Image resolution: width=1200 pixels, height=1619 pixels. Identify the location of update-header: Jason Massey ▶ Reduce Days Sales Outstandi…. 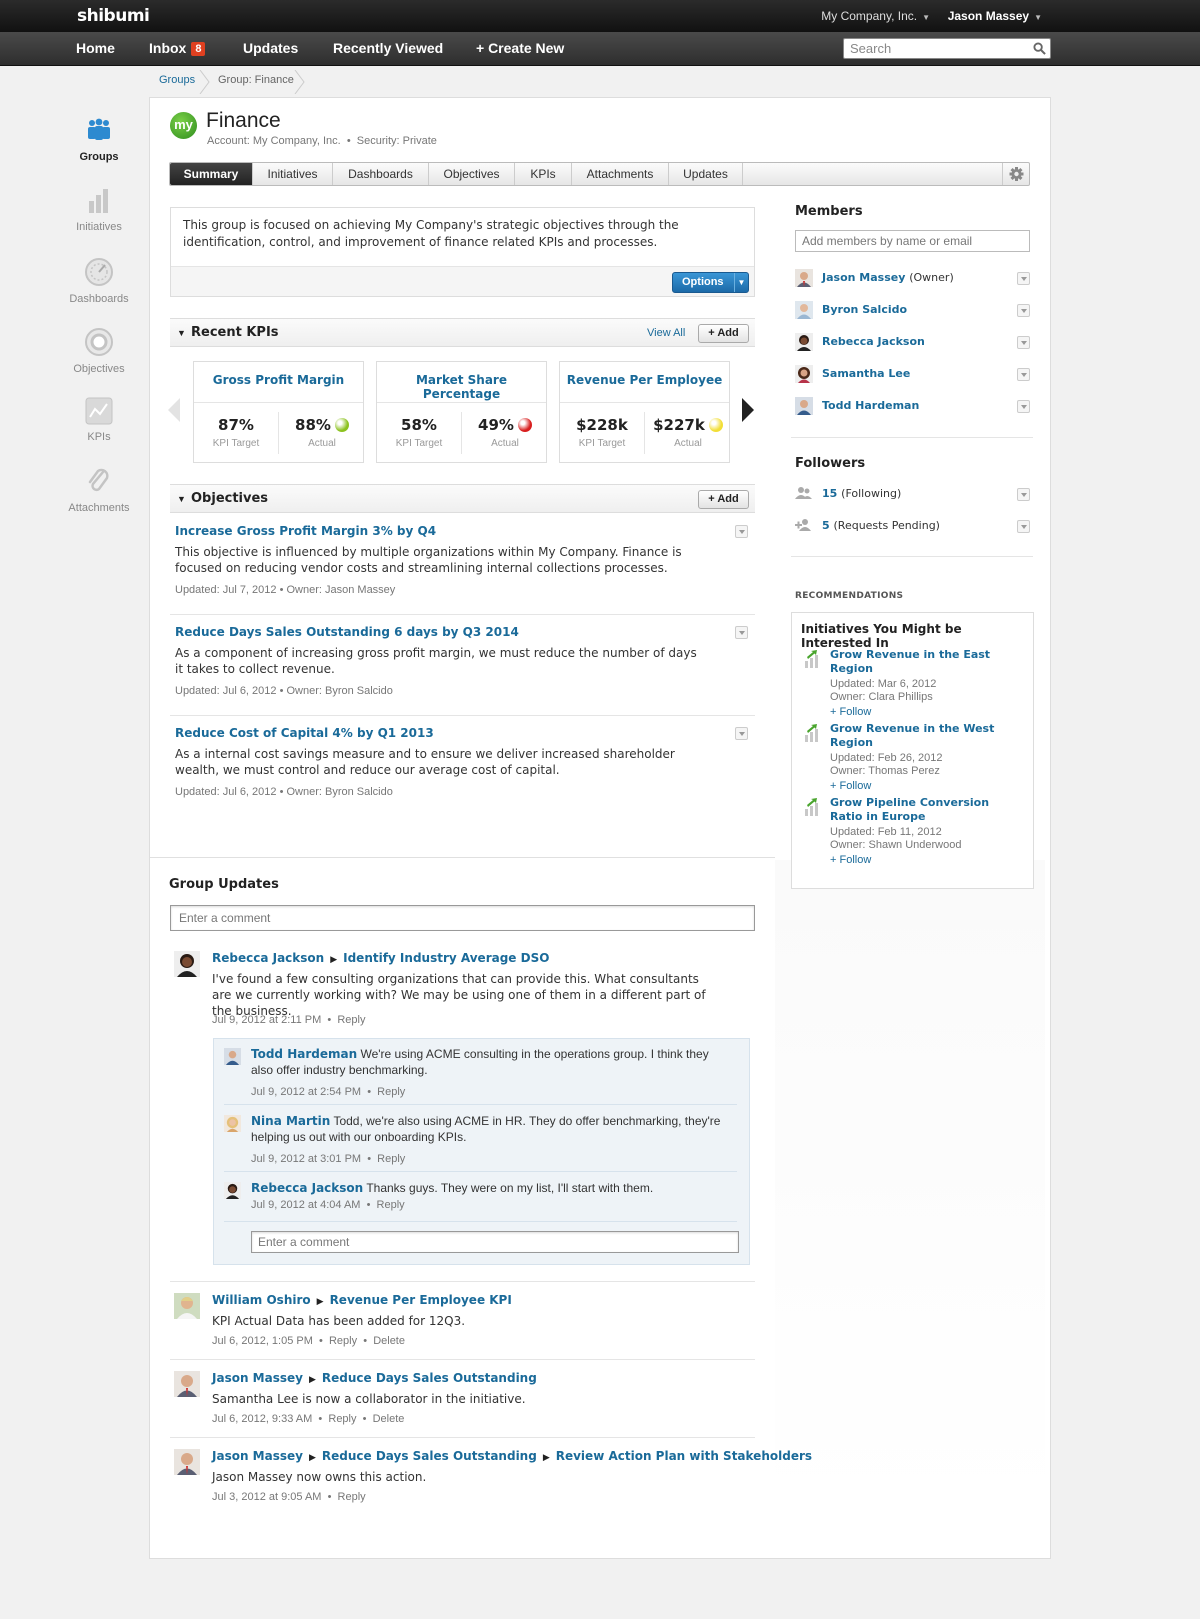
(512, 1456).